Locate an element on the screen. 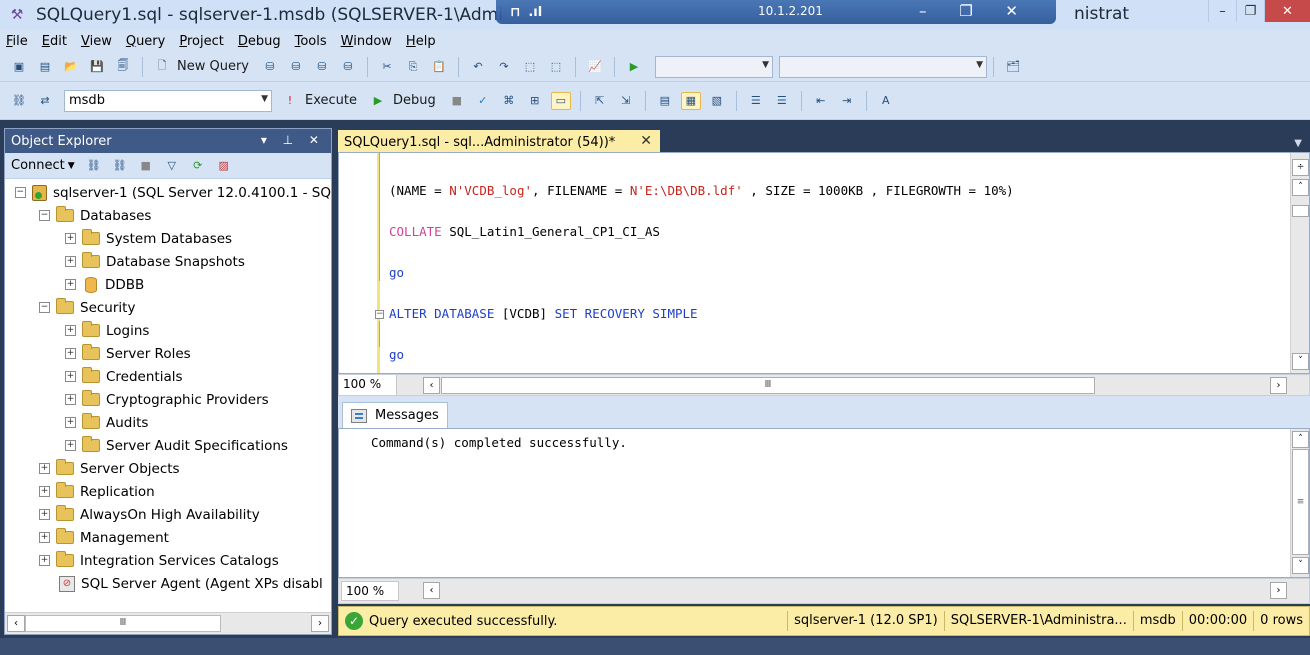 The image size is (1310, 655). tree-node: ⊘ SQL Server Agent (Agent XPs disabl is located at coordinates (168, 583).